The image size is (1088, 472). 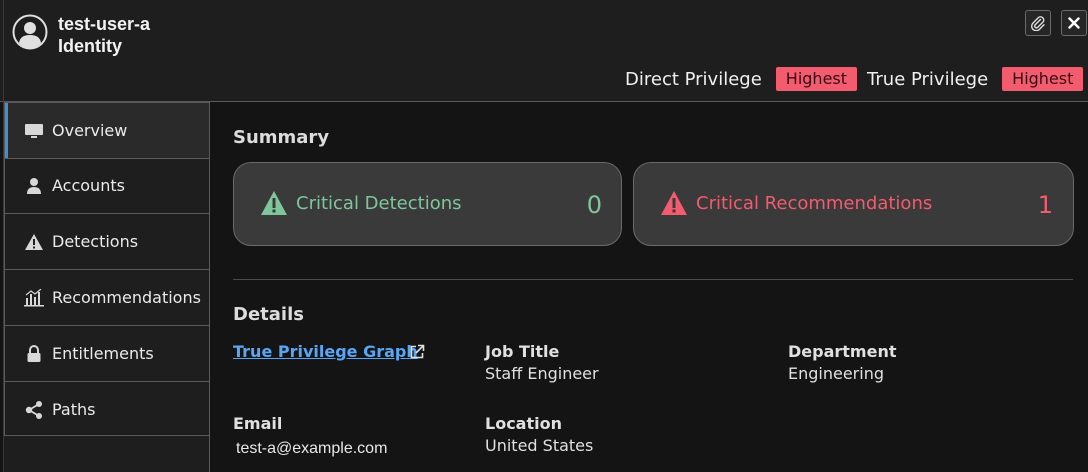 I want to click on sidebar-item-entitlements: Entitlements, so click(x=107, y=354).